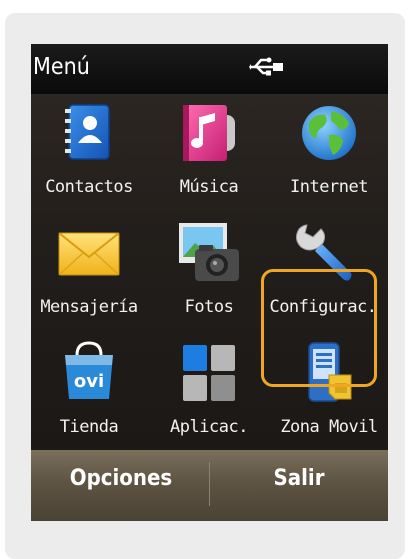  I want to click on menu-item-fotos: Fotos, so click(209, 274).